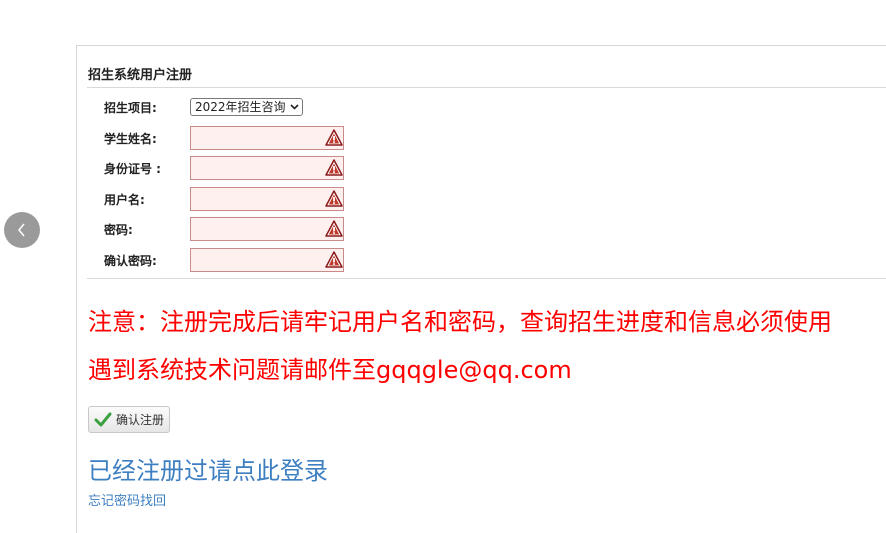  What do you see at coordinates (267, 168) in the screenshot?
I see `id-number-input` at bounding box center [267, 168].